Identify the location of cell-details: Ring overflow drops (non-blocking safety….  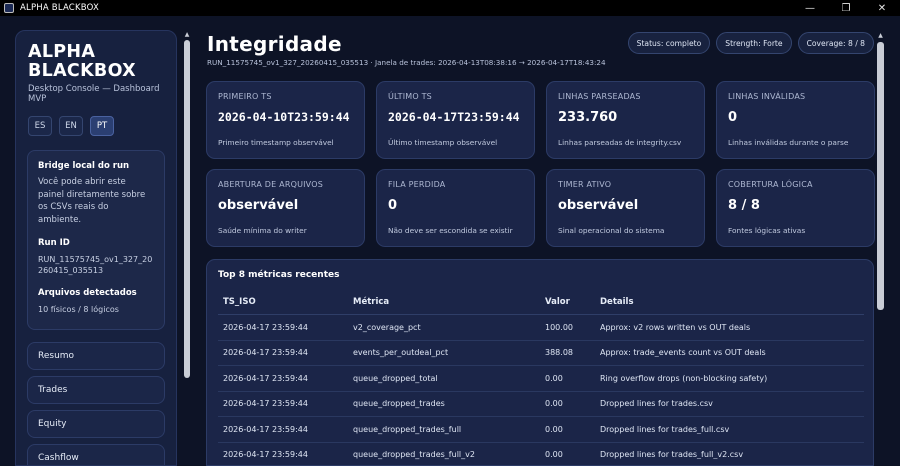
(684, 378).